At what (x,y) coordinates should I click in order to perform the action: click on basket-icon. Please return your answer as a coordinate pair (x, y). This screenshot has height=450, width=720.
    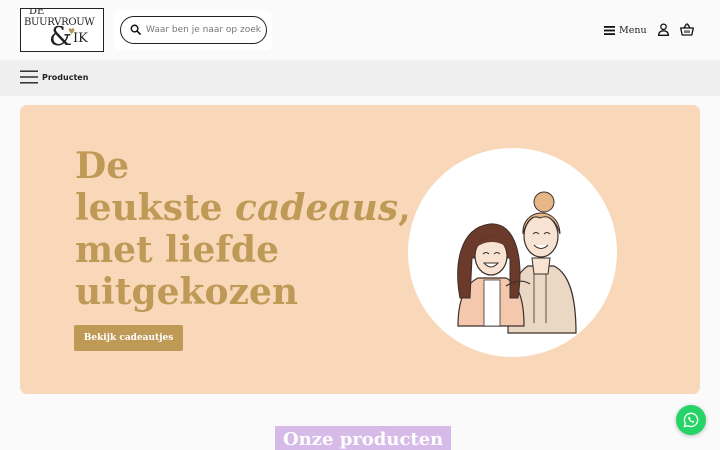
    Looking at the image, I should click on (687, 29).